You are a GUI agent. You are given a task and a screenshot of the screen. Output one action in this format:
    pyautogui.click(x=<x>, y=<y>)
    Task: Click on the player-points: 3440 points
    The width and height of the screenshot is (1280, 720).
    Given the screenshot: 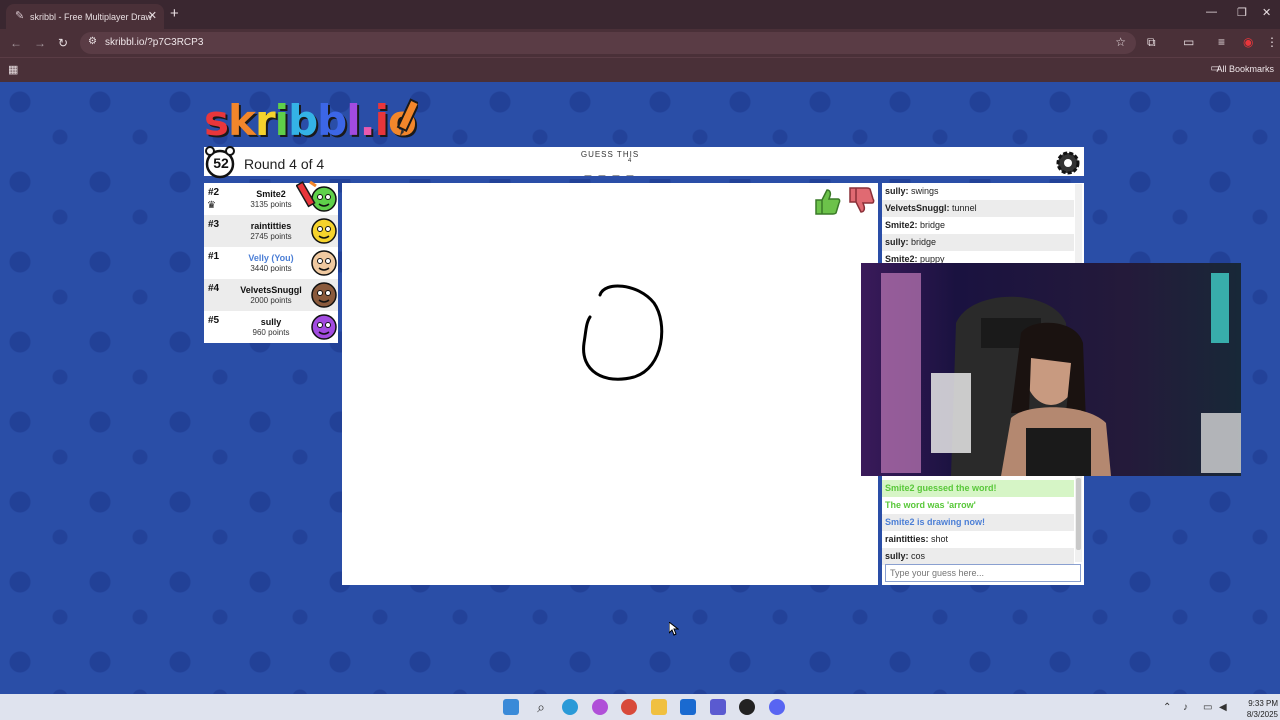 What is the action you would take?
    pyautogui.click(x=271, y=268)
    